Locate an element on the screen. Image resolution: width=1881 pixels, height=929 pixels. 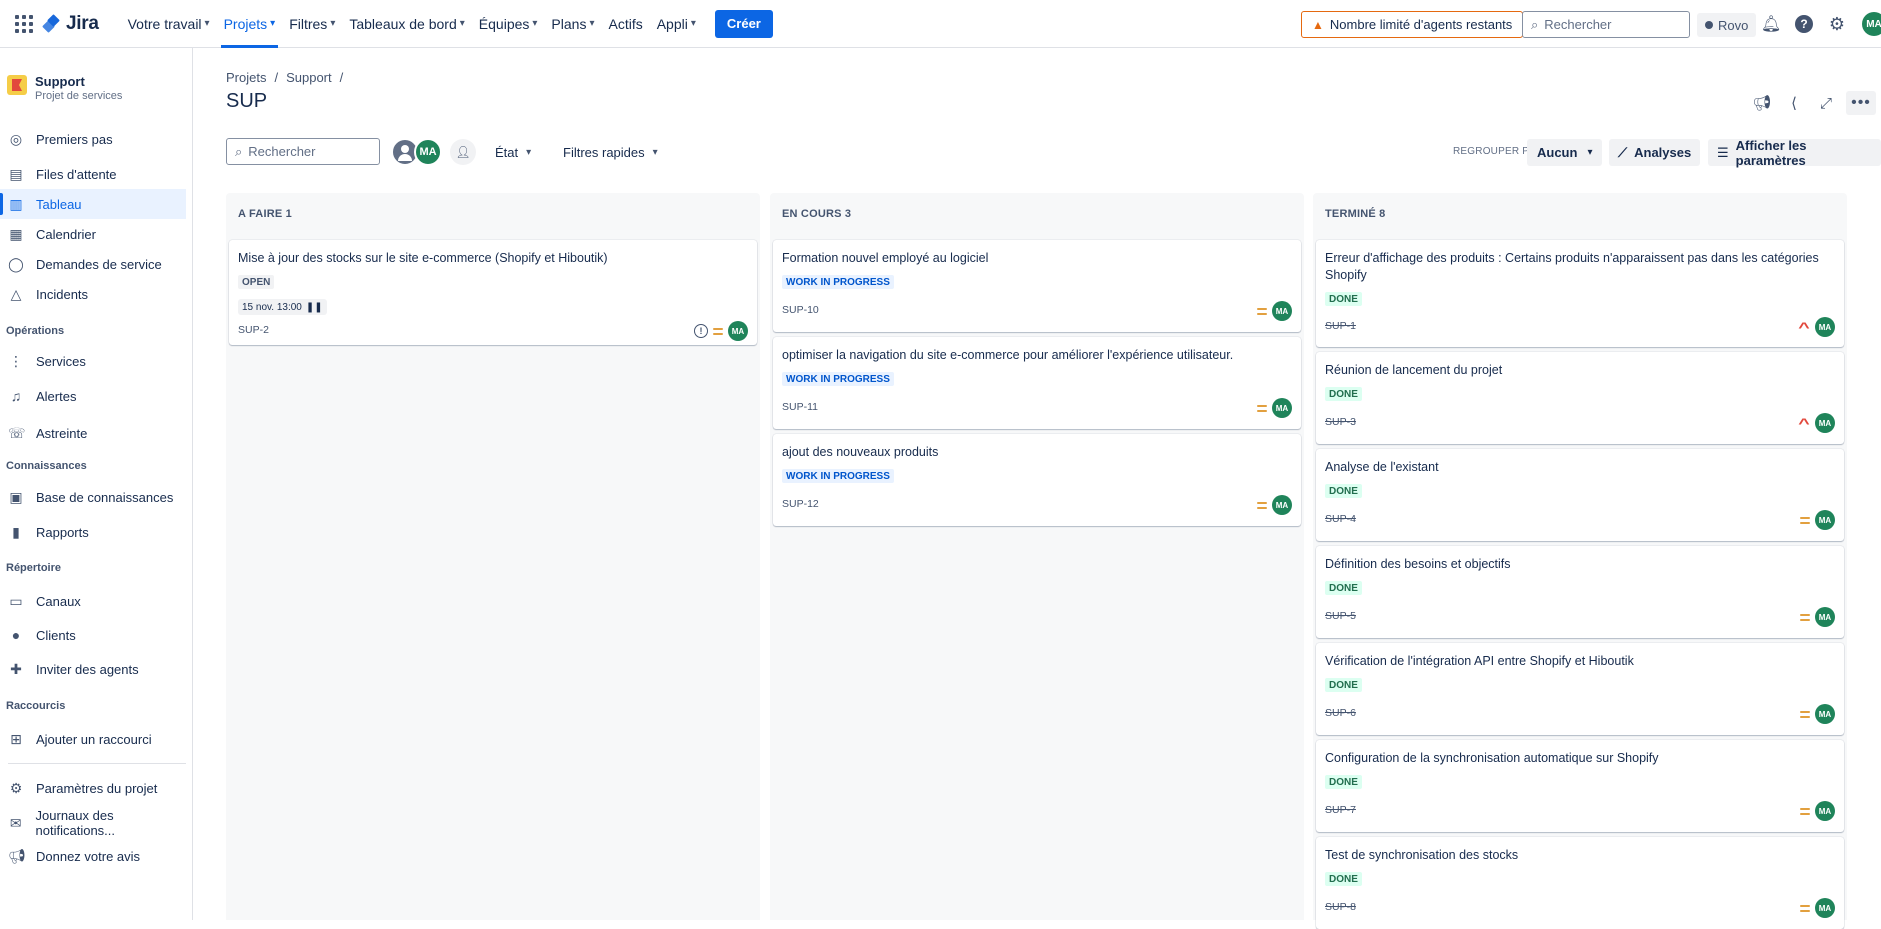
board-search-input: ⌕ Rechercher is located at coordinates (303, 151).